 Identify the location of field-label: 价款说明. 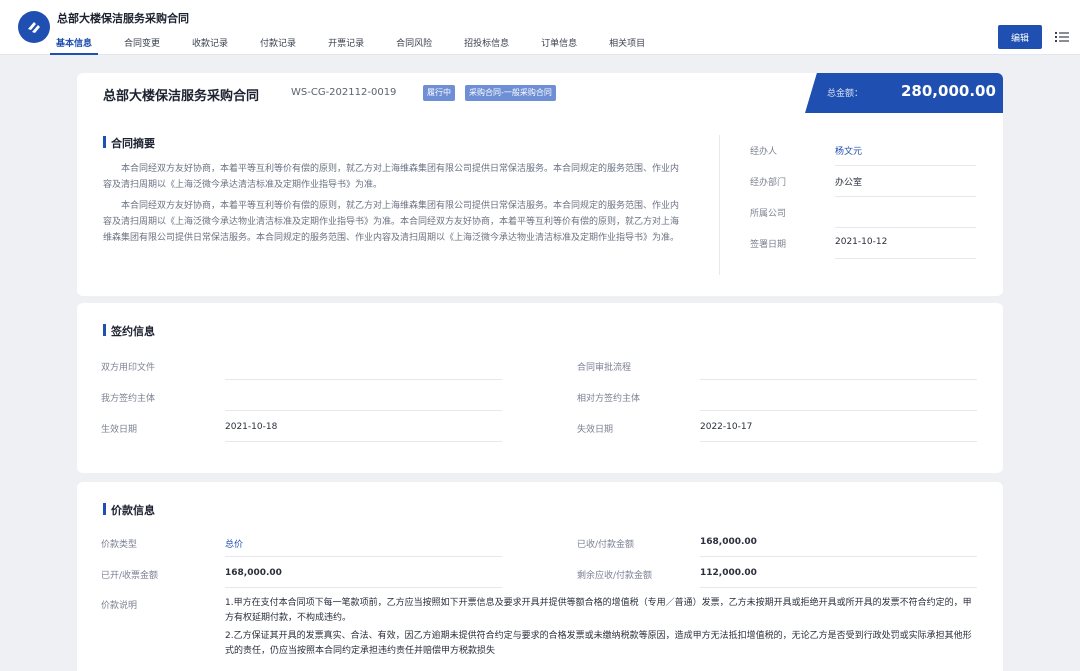
(119, 606).